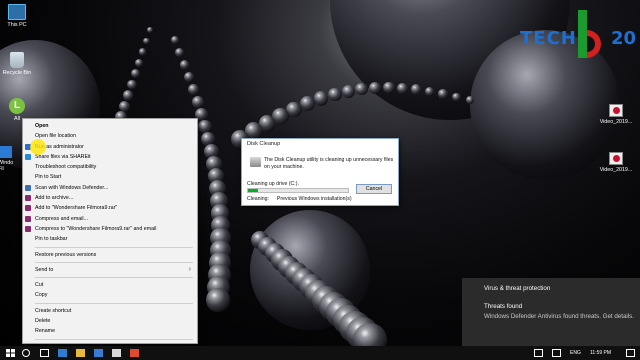 The width and height of the screenshot is (640, 360). What do you see at coordinates (98, 353) in the screenshot?
I see `store-icon` at bounding box center [98, 353].